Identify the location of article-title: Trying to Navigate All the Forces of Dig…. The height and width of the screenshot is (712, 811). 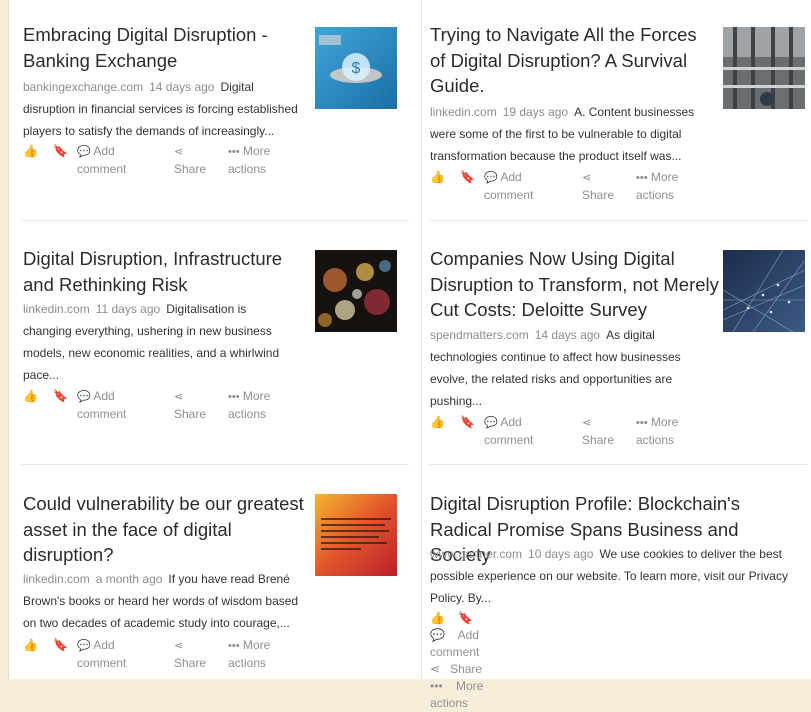
(572, 60).